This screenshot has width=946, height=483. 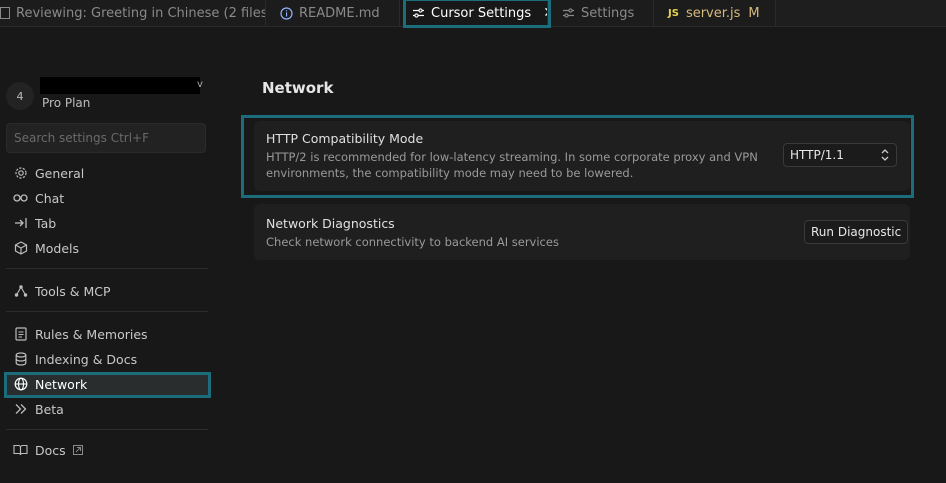 I want to click on sidebar-item-label: Models, so click(x=57, y=248).